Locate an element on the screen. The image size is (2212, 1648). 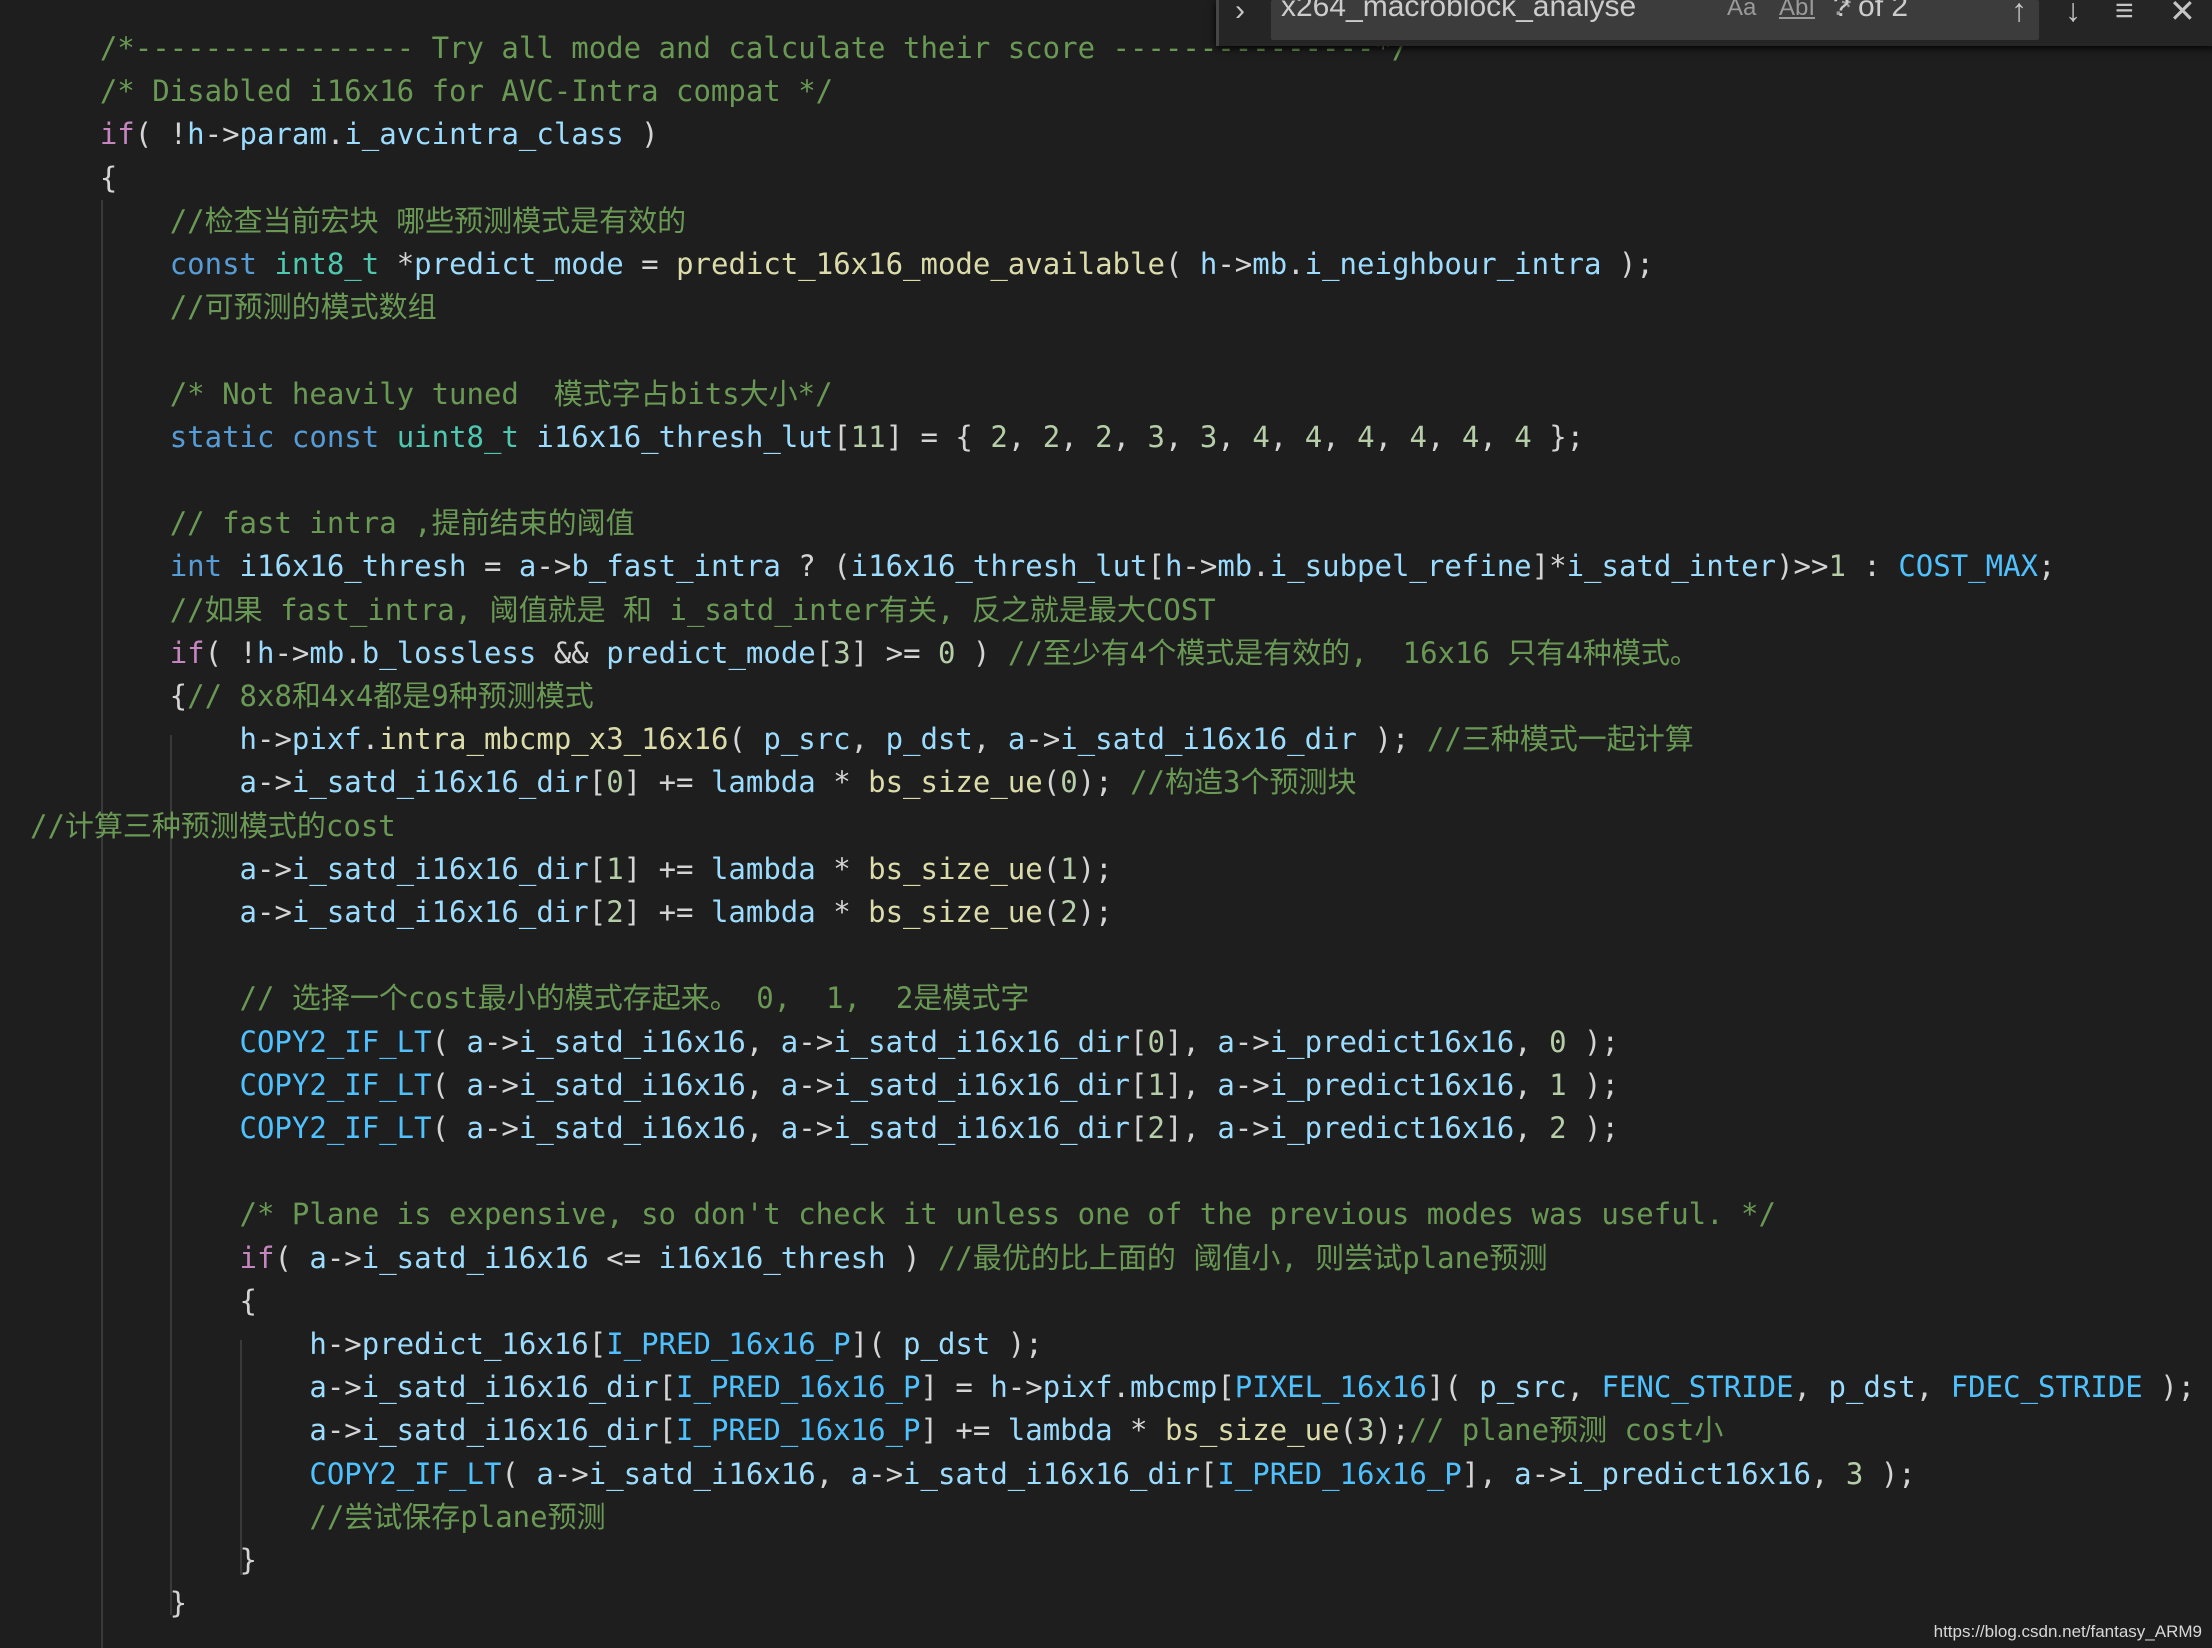
lines-icon: ≡ is located at coordinates (2124, 14).